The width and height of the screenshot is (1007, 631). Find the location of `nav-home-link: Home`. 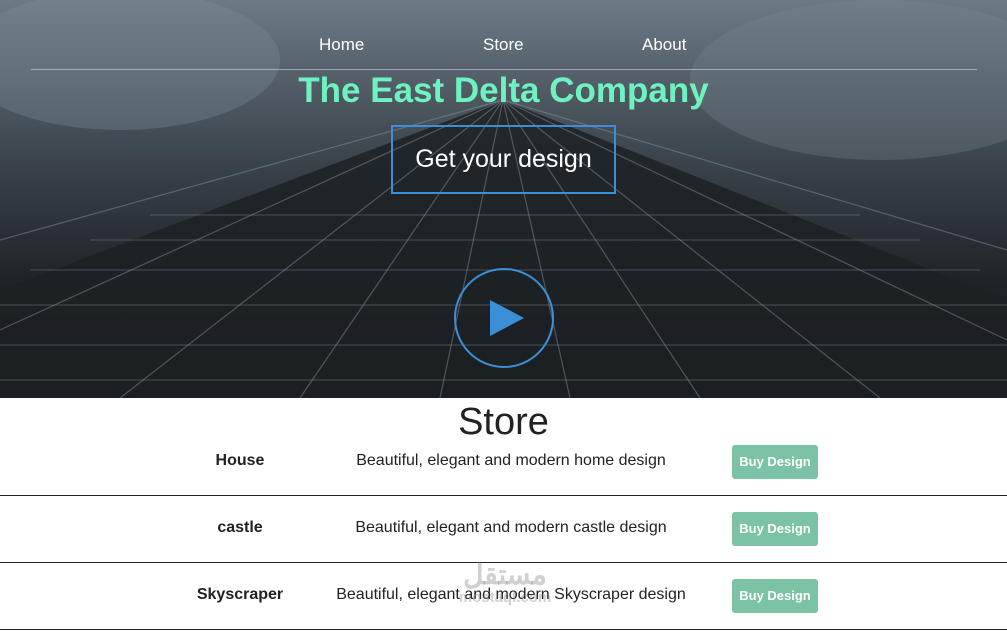

nav-home-link: Home is located at coordinates (341, 45).